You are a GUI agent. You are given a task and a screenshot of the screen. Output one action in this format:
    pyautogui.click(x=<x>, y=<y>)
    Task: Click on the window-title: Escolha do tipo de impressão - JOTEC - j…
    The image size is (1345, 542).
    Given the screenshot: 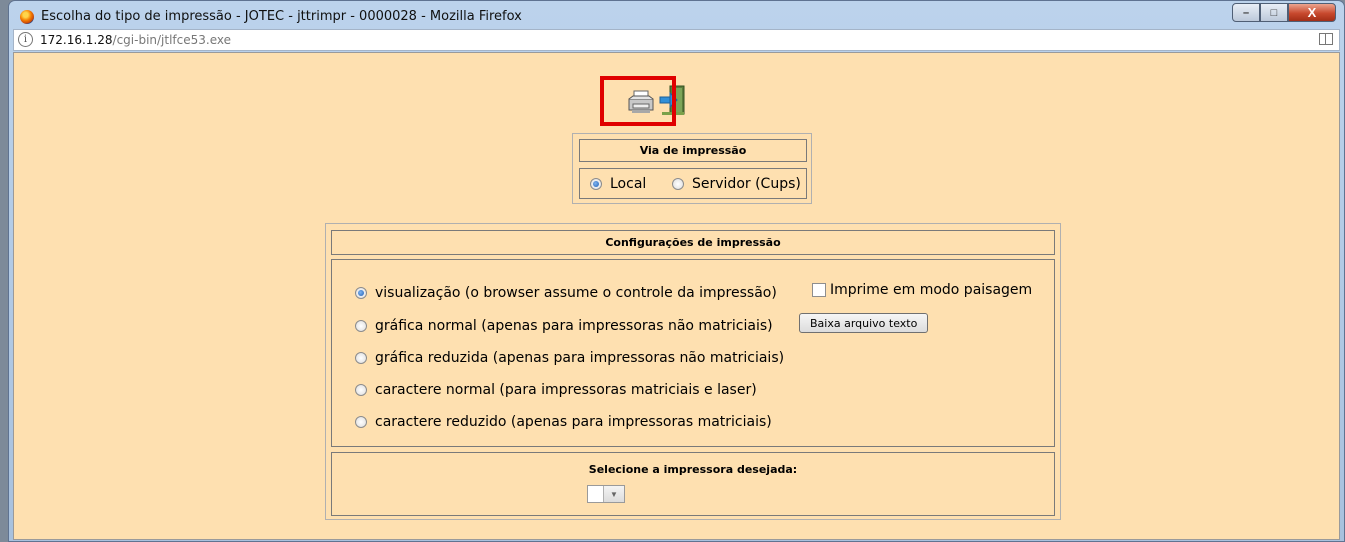 What is the action you would take?
    pyautogui.click(x=281, y=16)
    